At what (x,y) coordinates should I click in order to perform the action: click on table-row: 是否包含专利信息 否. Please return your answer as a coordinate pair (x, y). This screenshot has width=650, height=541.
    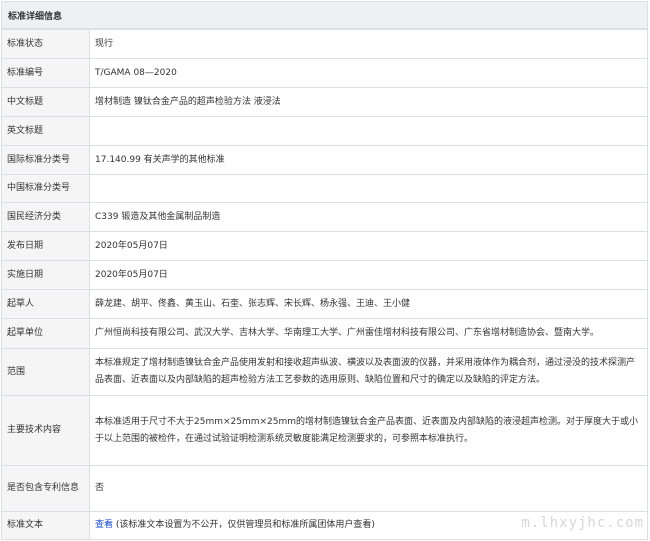
    Looking at the image, I should click on (324, 488).